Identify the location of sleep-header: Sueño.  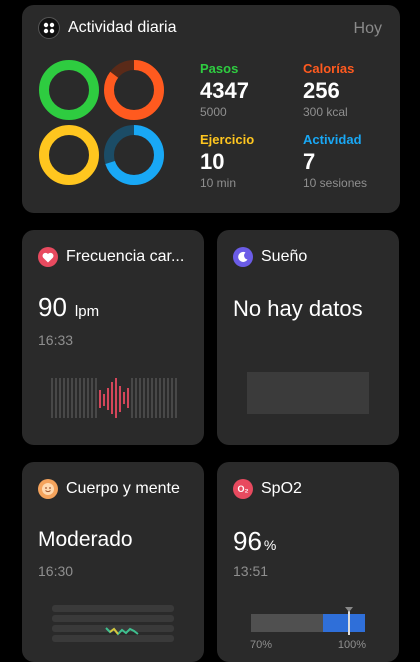
(270, 257).